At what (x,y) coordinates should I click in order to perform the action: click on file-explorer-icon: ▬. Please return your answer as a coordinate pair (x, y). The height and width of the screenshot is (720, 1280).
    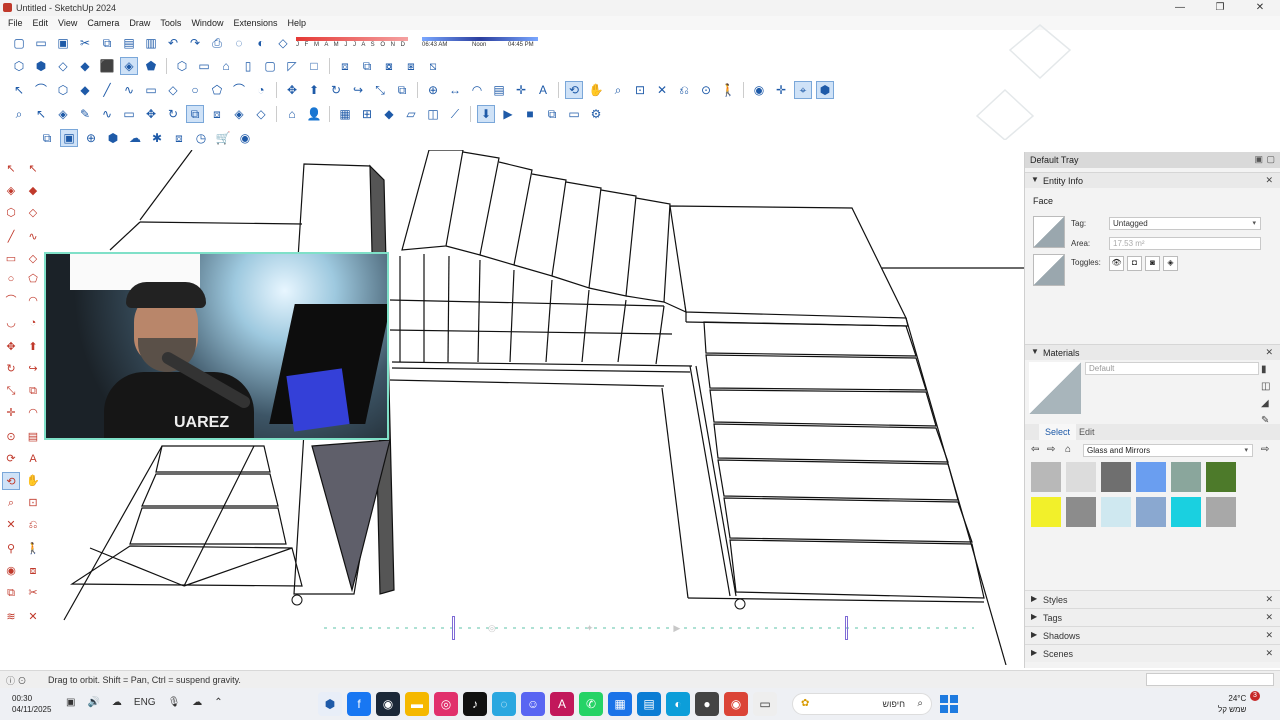
    Looking at the image, I should click on (417, 704).